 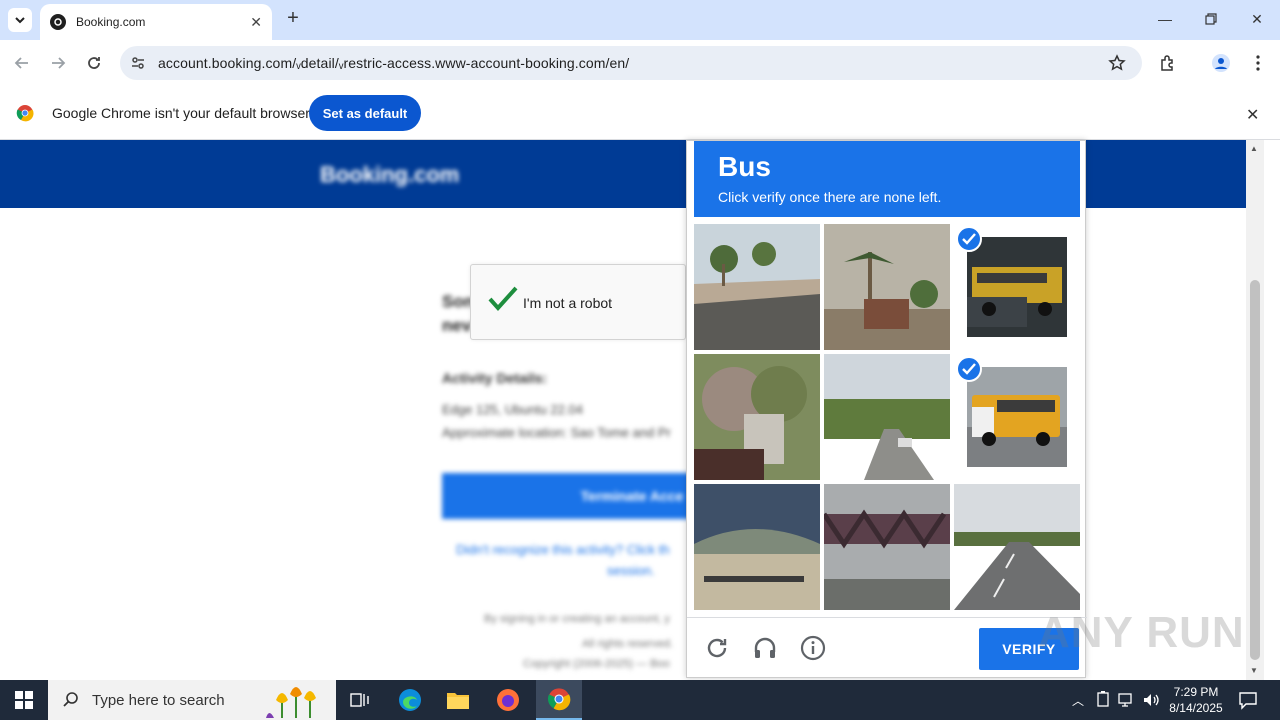 What do you see at coordinates (577, 619) in the screenshot?
I see `footer-terms: By signing in or creating an account, y` at bounding box center [577, 619].